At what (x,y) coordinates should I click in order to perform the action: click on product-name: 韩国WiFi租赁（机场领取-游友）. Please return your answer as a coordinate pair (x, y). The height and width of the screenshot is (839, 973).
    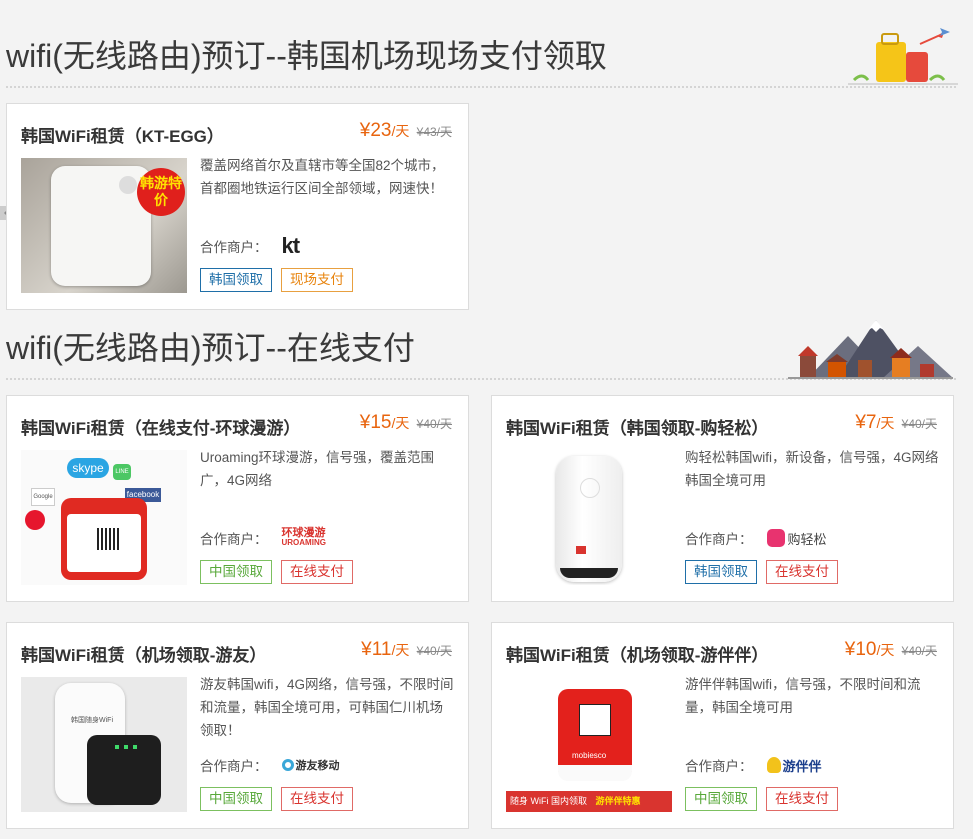
    Looking at the image, I should click on (143, 653).